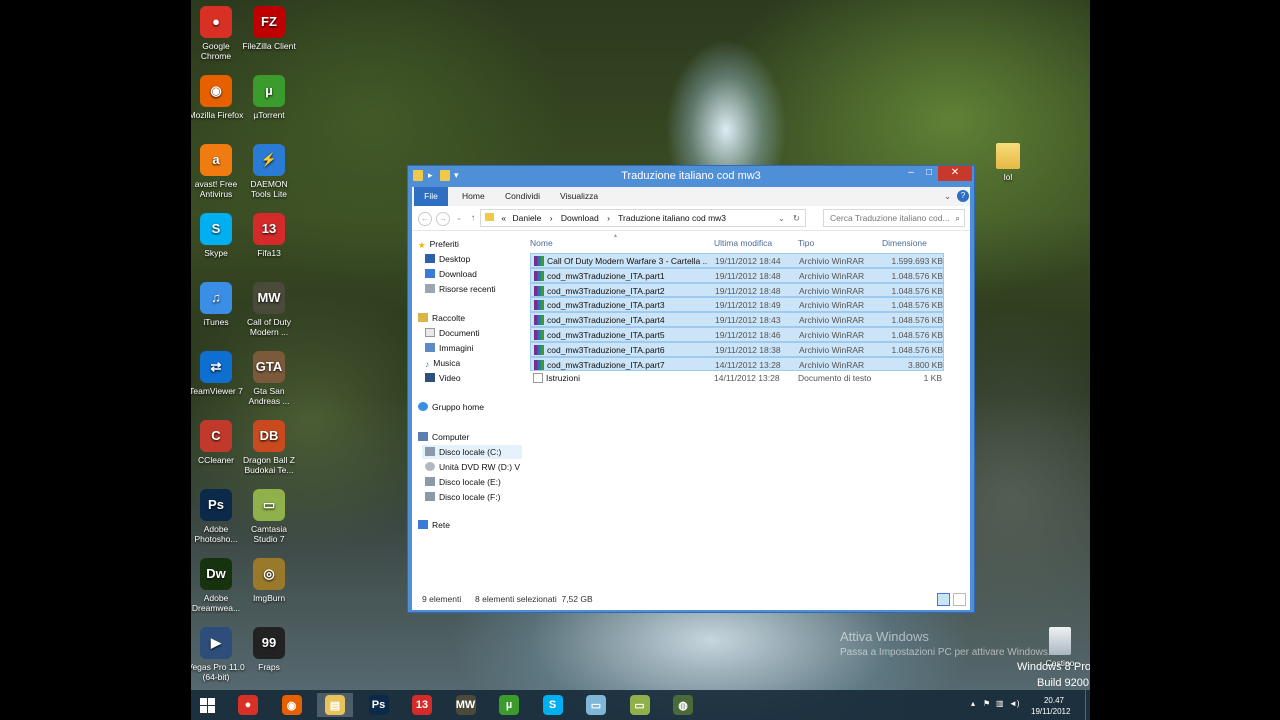 Image resolution: width=1280 pixels, height=720 pixels. I want to click on desktop-icon: ◎ ImgBurn, so click(269, 580).